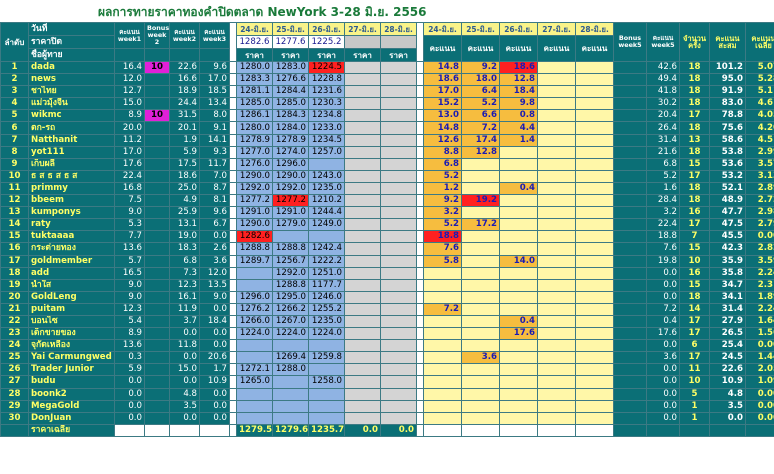 This screenshot has width=774, height=474. I want to click on week5-score: 17.6, so click(663, 334).